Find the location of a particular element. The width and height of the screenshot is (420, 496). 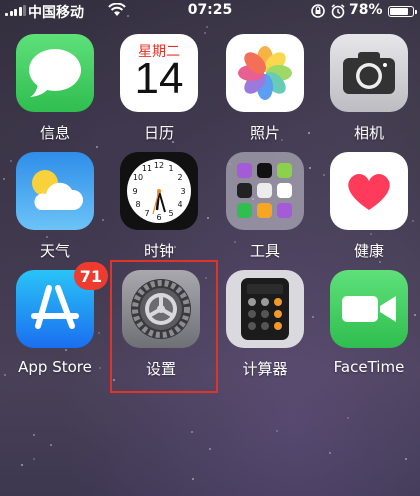

svg-text: 3 is located at coordinates (182, 191).